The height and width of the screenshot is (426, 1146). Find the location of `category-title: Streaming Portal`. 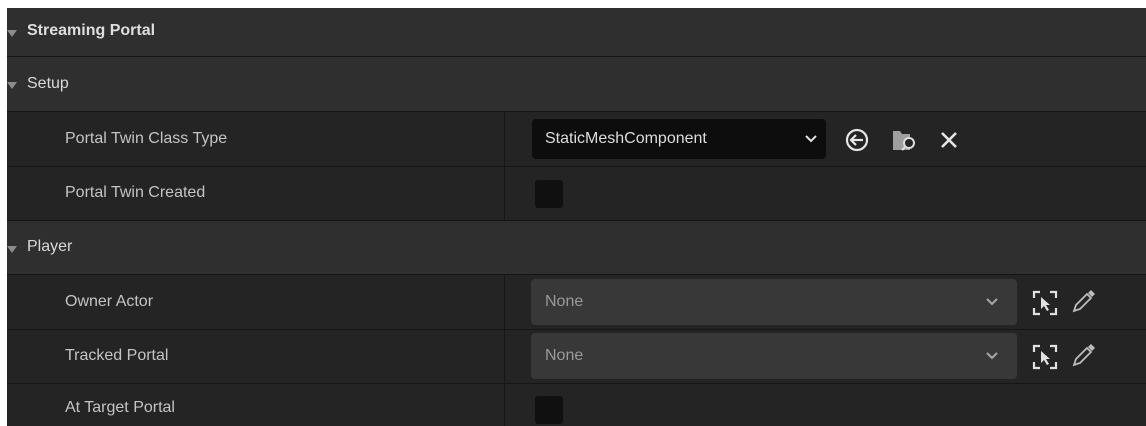

category-title: Streaming Portal is located at coordinates (91, 30).